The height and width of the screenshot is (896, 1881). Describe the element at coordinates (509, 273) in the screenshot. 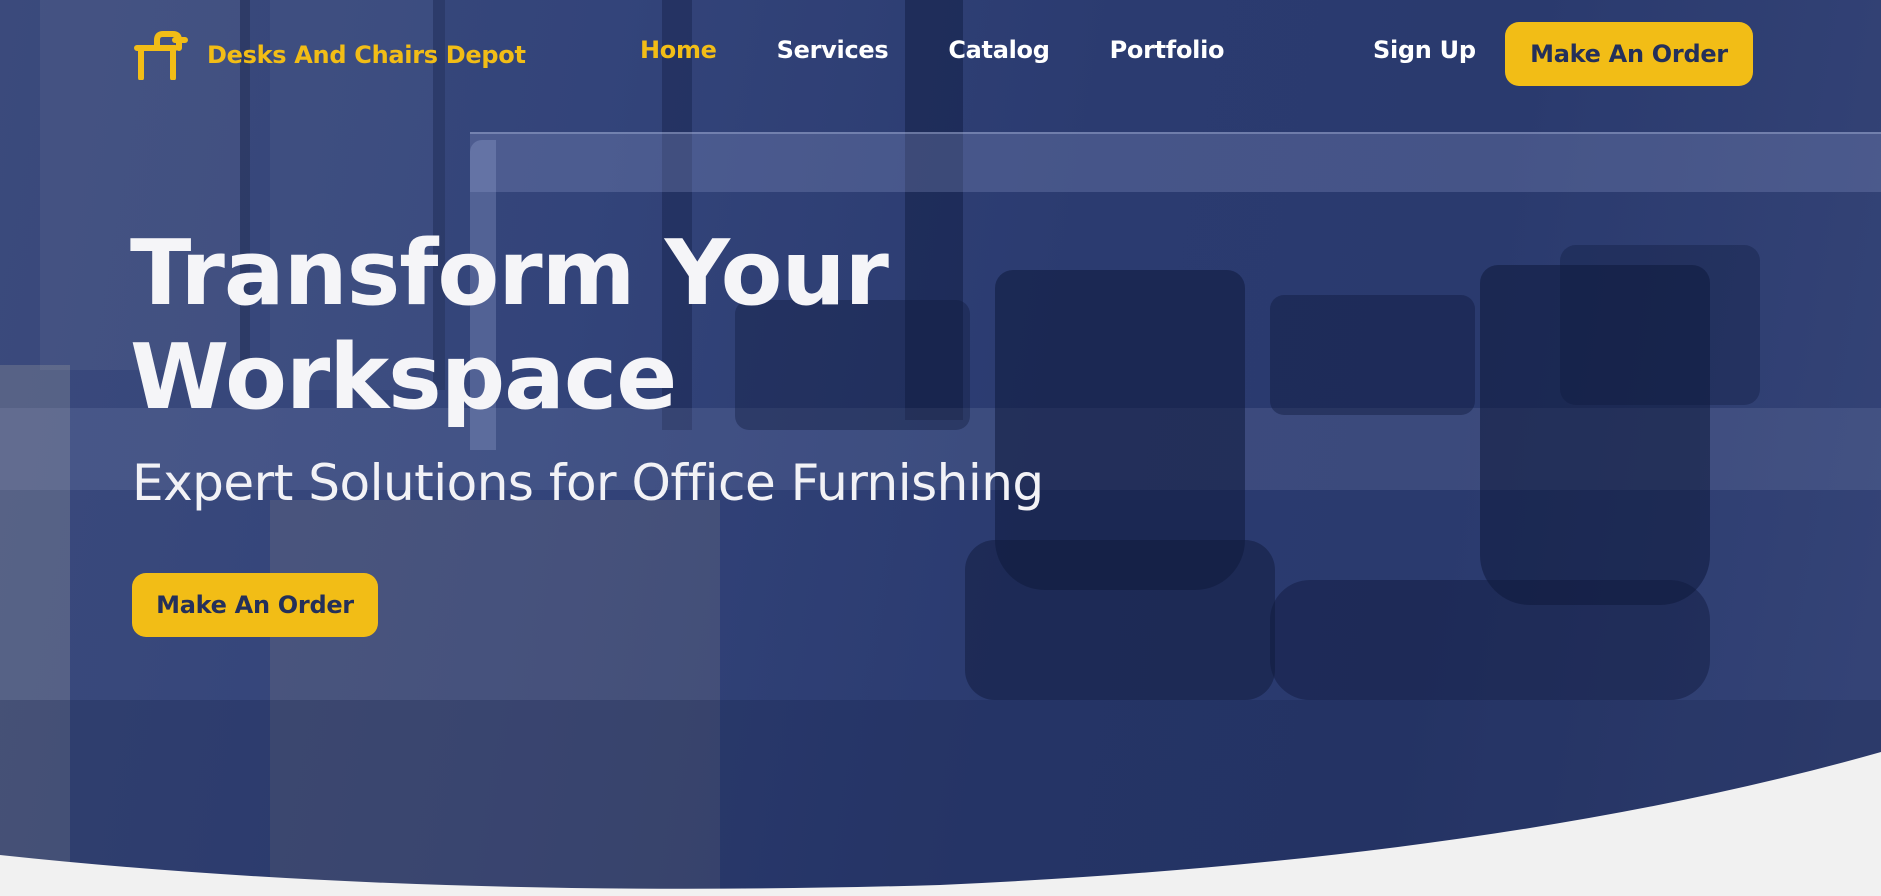

I see `hero-headline-line1: Transform Your` at that location.